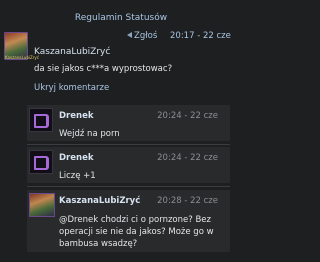  What do you see at coordinates (42, 205) in the screenshot?
I see `user-avatar` at bounding box center [42, 205].